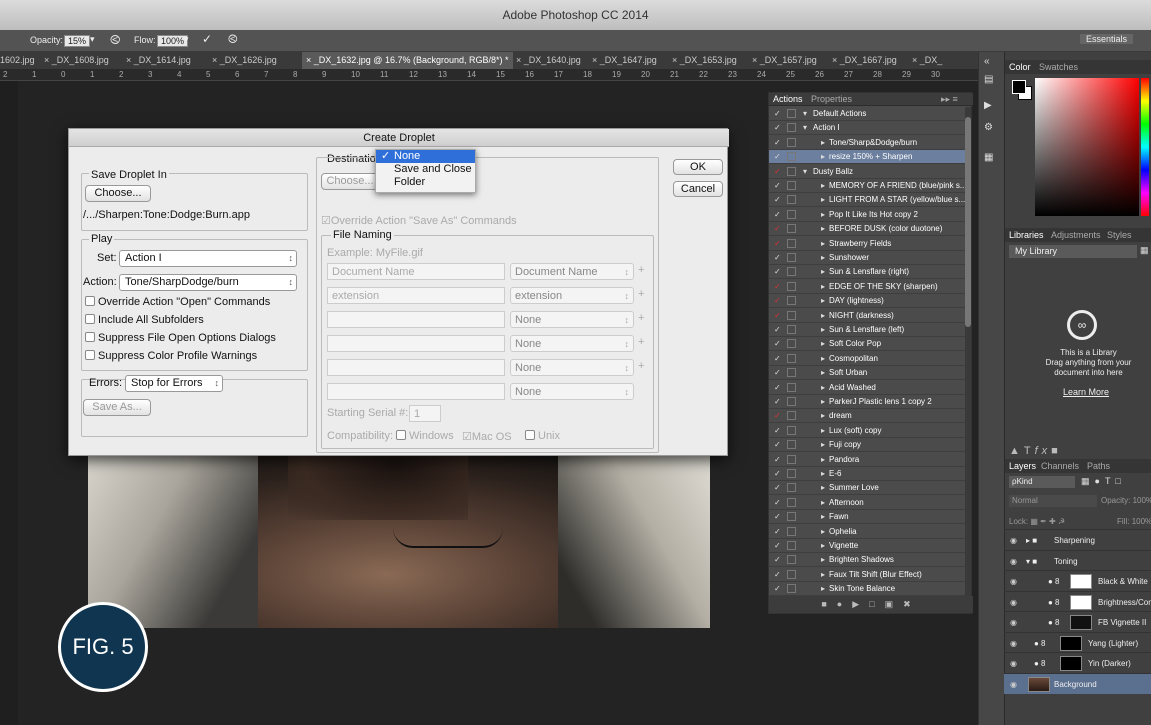  What do you see at coordinates (867, 460) in the screenshot?
I see `action-item: ✓ ▸ Pandora` at bounding box center [867, 460].